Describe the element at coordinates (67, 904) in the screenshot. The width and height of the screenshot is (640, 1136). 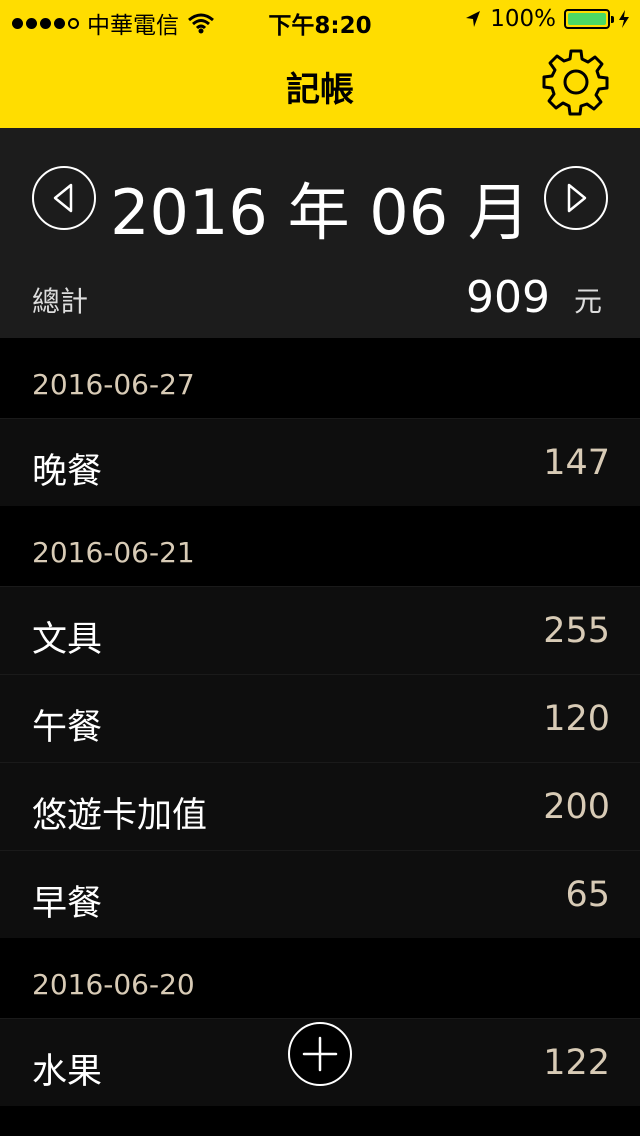
I see `expense-name: 早餐` at that location.